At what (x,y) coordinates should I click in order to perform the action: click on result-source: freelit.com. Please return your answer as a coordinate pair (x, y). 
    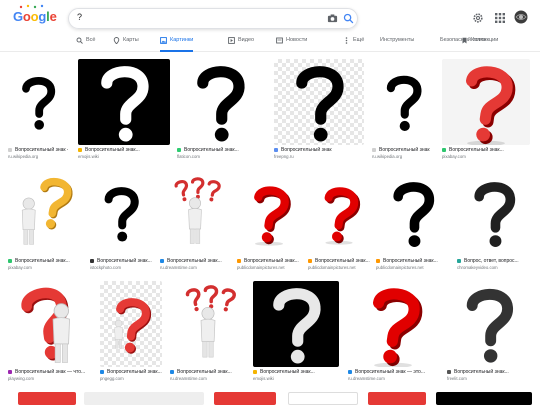
    Looking at the image, I should click on (489, 378).